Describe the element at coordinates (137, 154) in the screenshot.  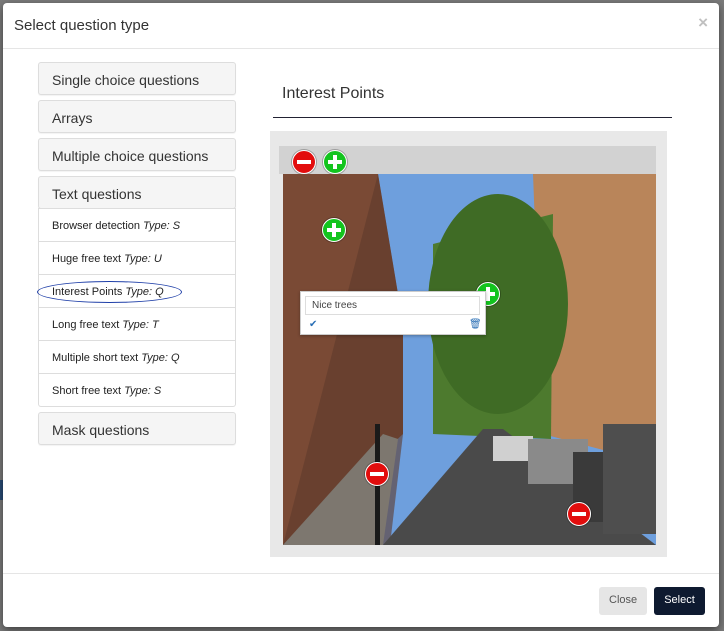
I see `group-multiple-choice: Multiple choice questions` at that location.